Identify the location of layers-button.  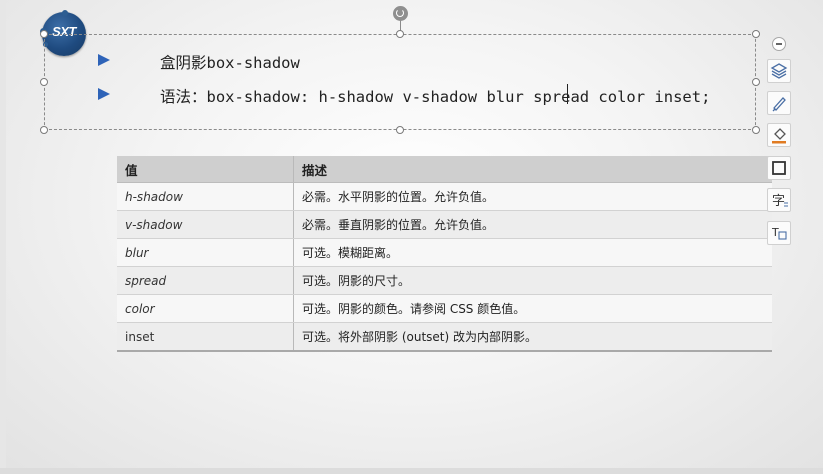
(779, 71).